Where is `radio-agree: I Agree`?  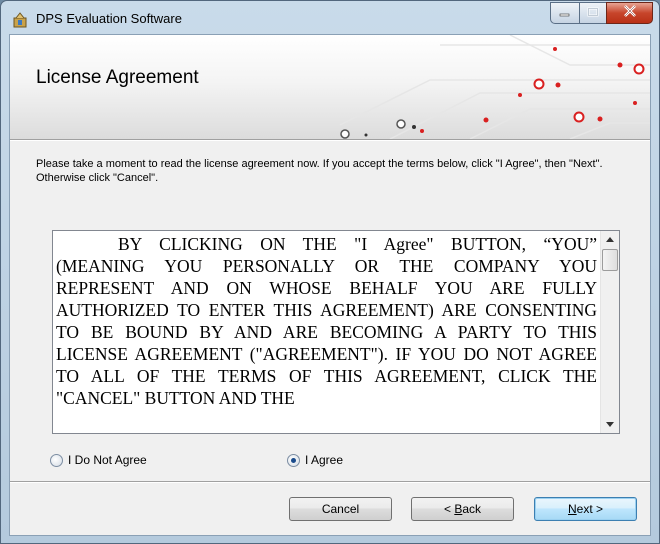 radio-agree: I Agree is located at coordinates (315, 460).